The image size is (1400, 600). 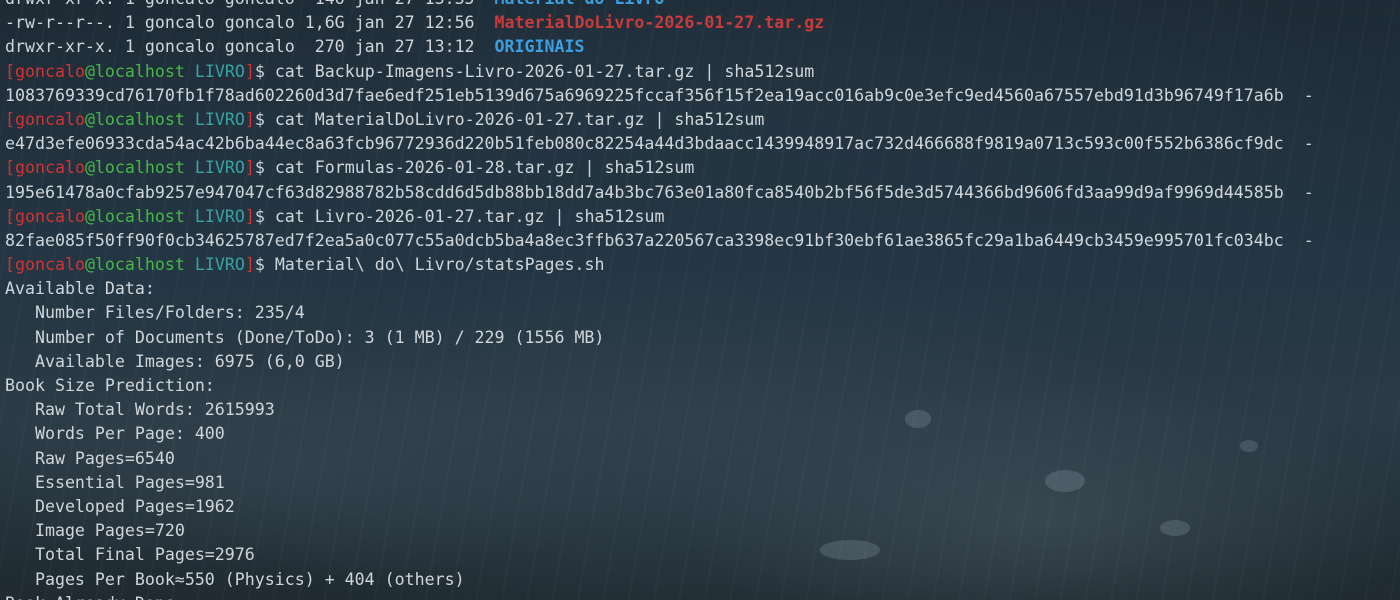 What do you see at coordinates (580, 4) in the screenshot?
I see `directory-name: Material do Livro` at bounding box center [580, 4].